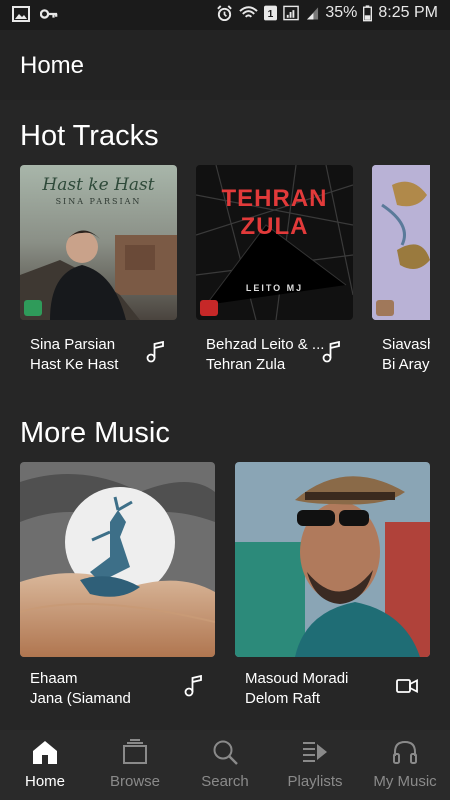  Describe the element at coordinates (291, 13) in the screenshot. I see `signal-icon` at that location.